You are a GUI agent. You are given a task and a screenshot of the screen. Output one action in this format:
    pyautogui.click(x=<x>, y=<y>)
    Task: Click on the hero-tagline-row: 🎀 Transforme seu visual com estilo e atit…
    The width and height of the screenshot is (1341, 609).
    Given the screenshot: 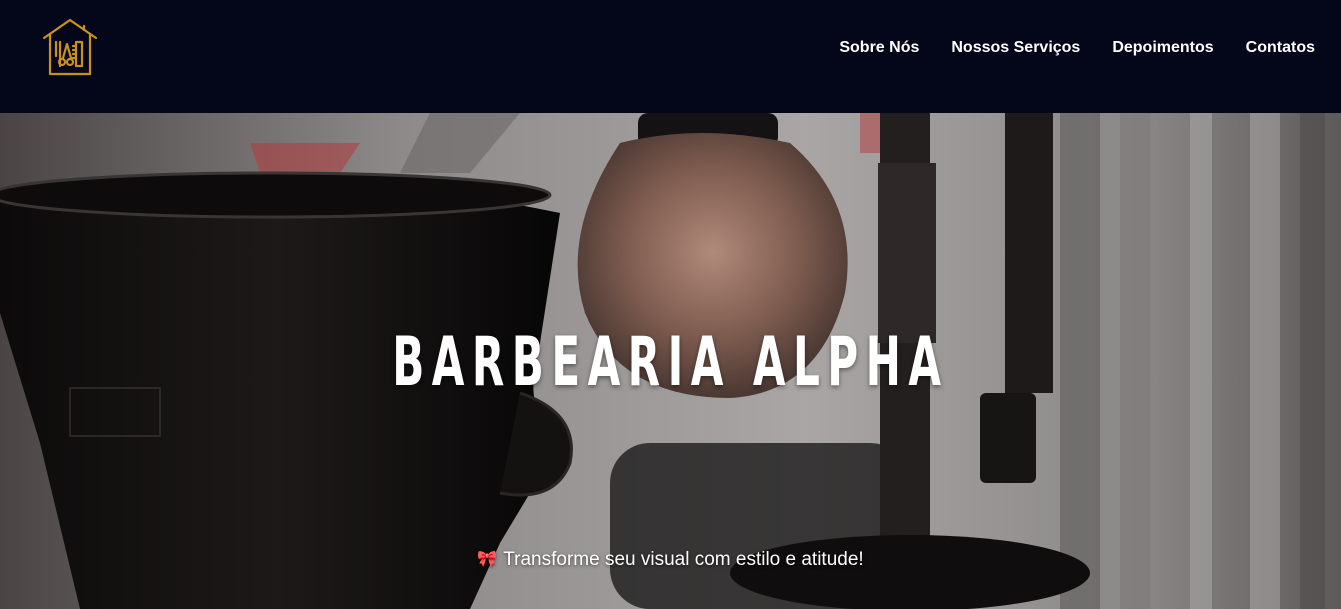 What is the action you would take?
    pyautogui.click(x=670, y=560)
    